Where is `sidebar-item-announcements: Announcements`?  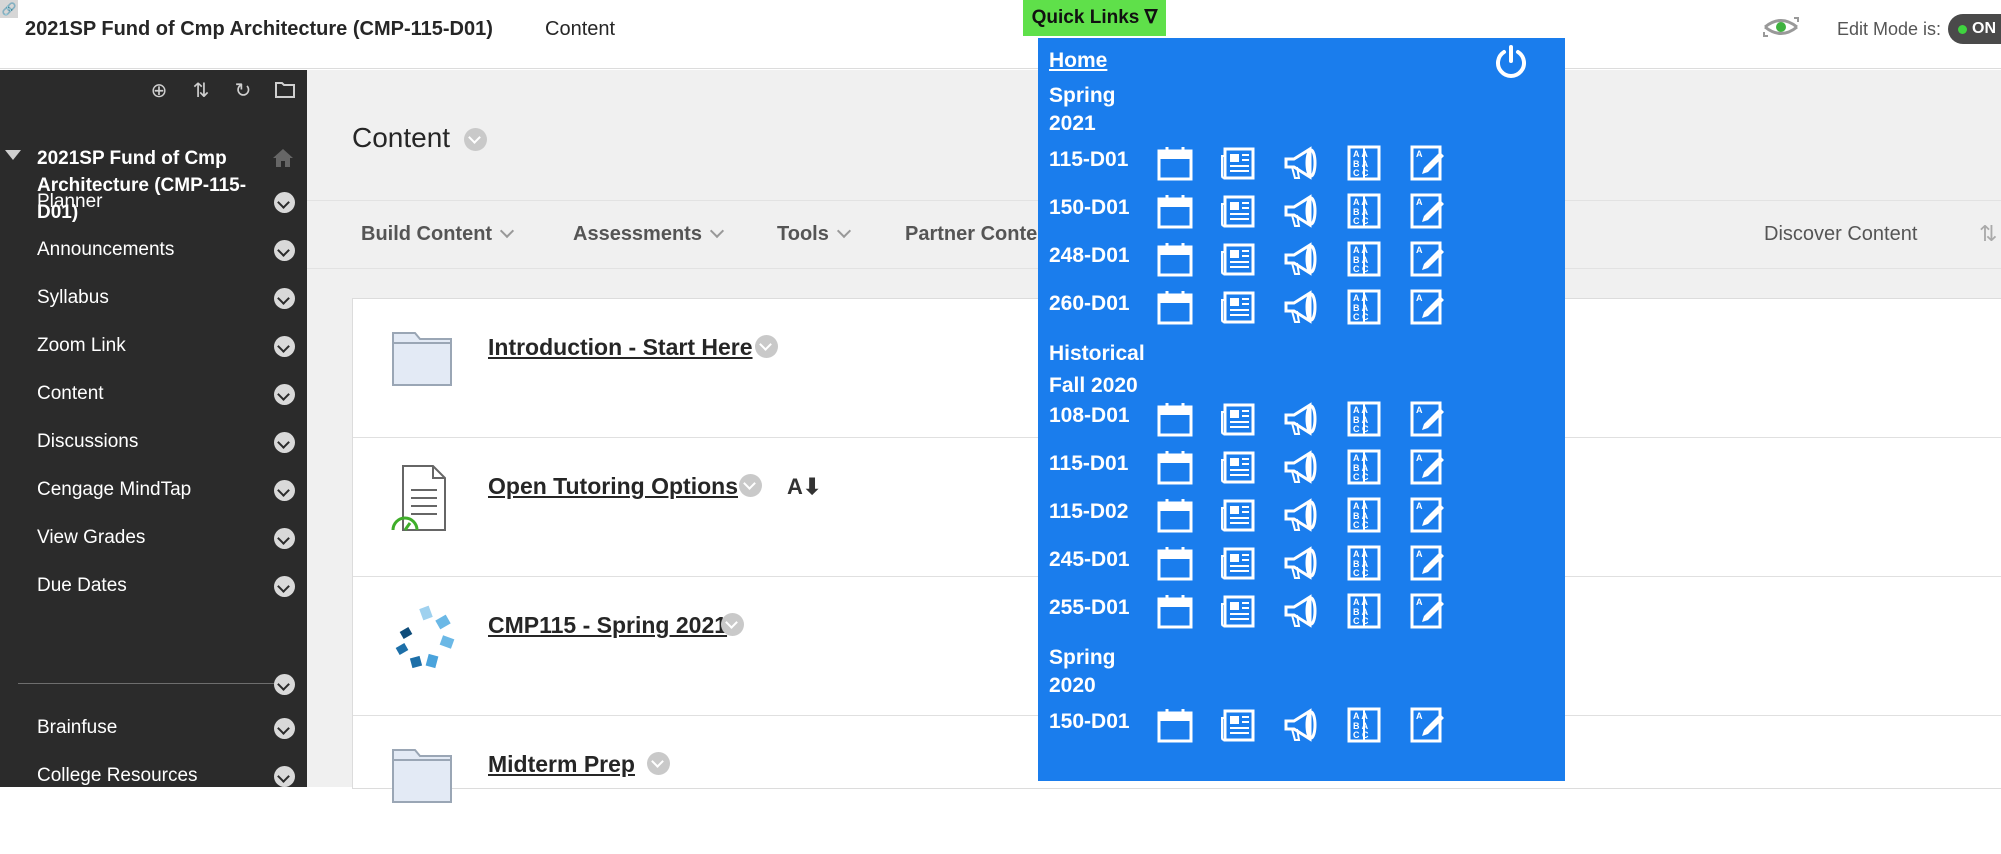
sidebar-item-announcements: Announcements is located at coordinates (105, 250).